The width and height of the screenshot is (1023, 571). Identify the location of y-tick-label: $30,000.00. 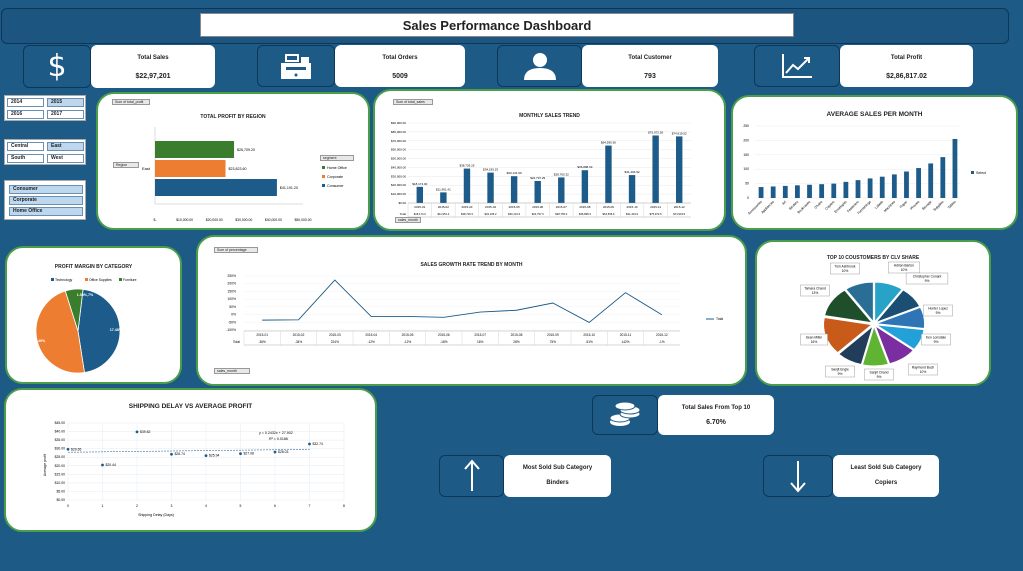
(398, 176).